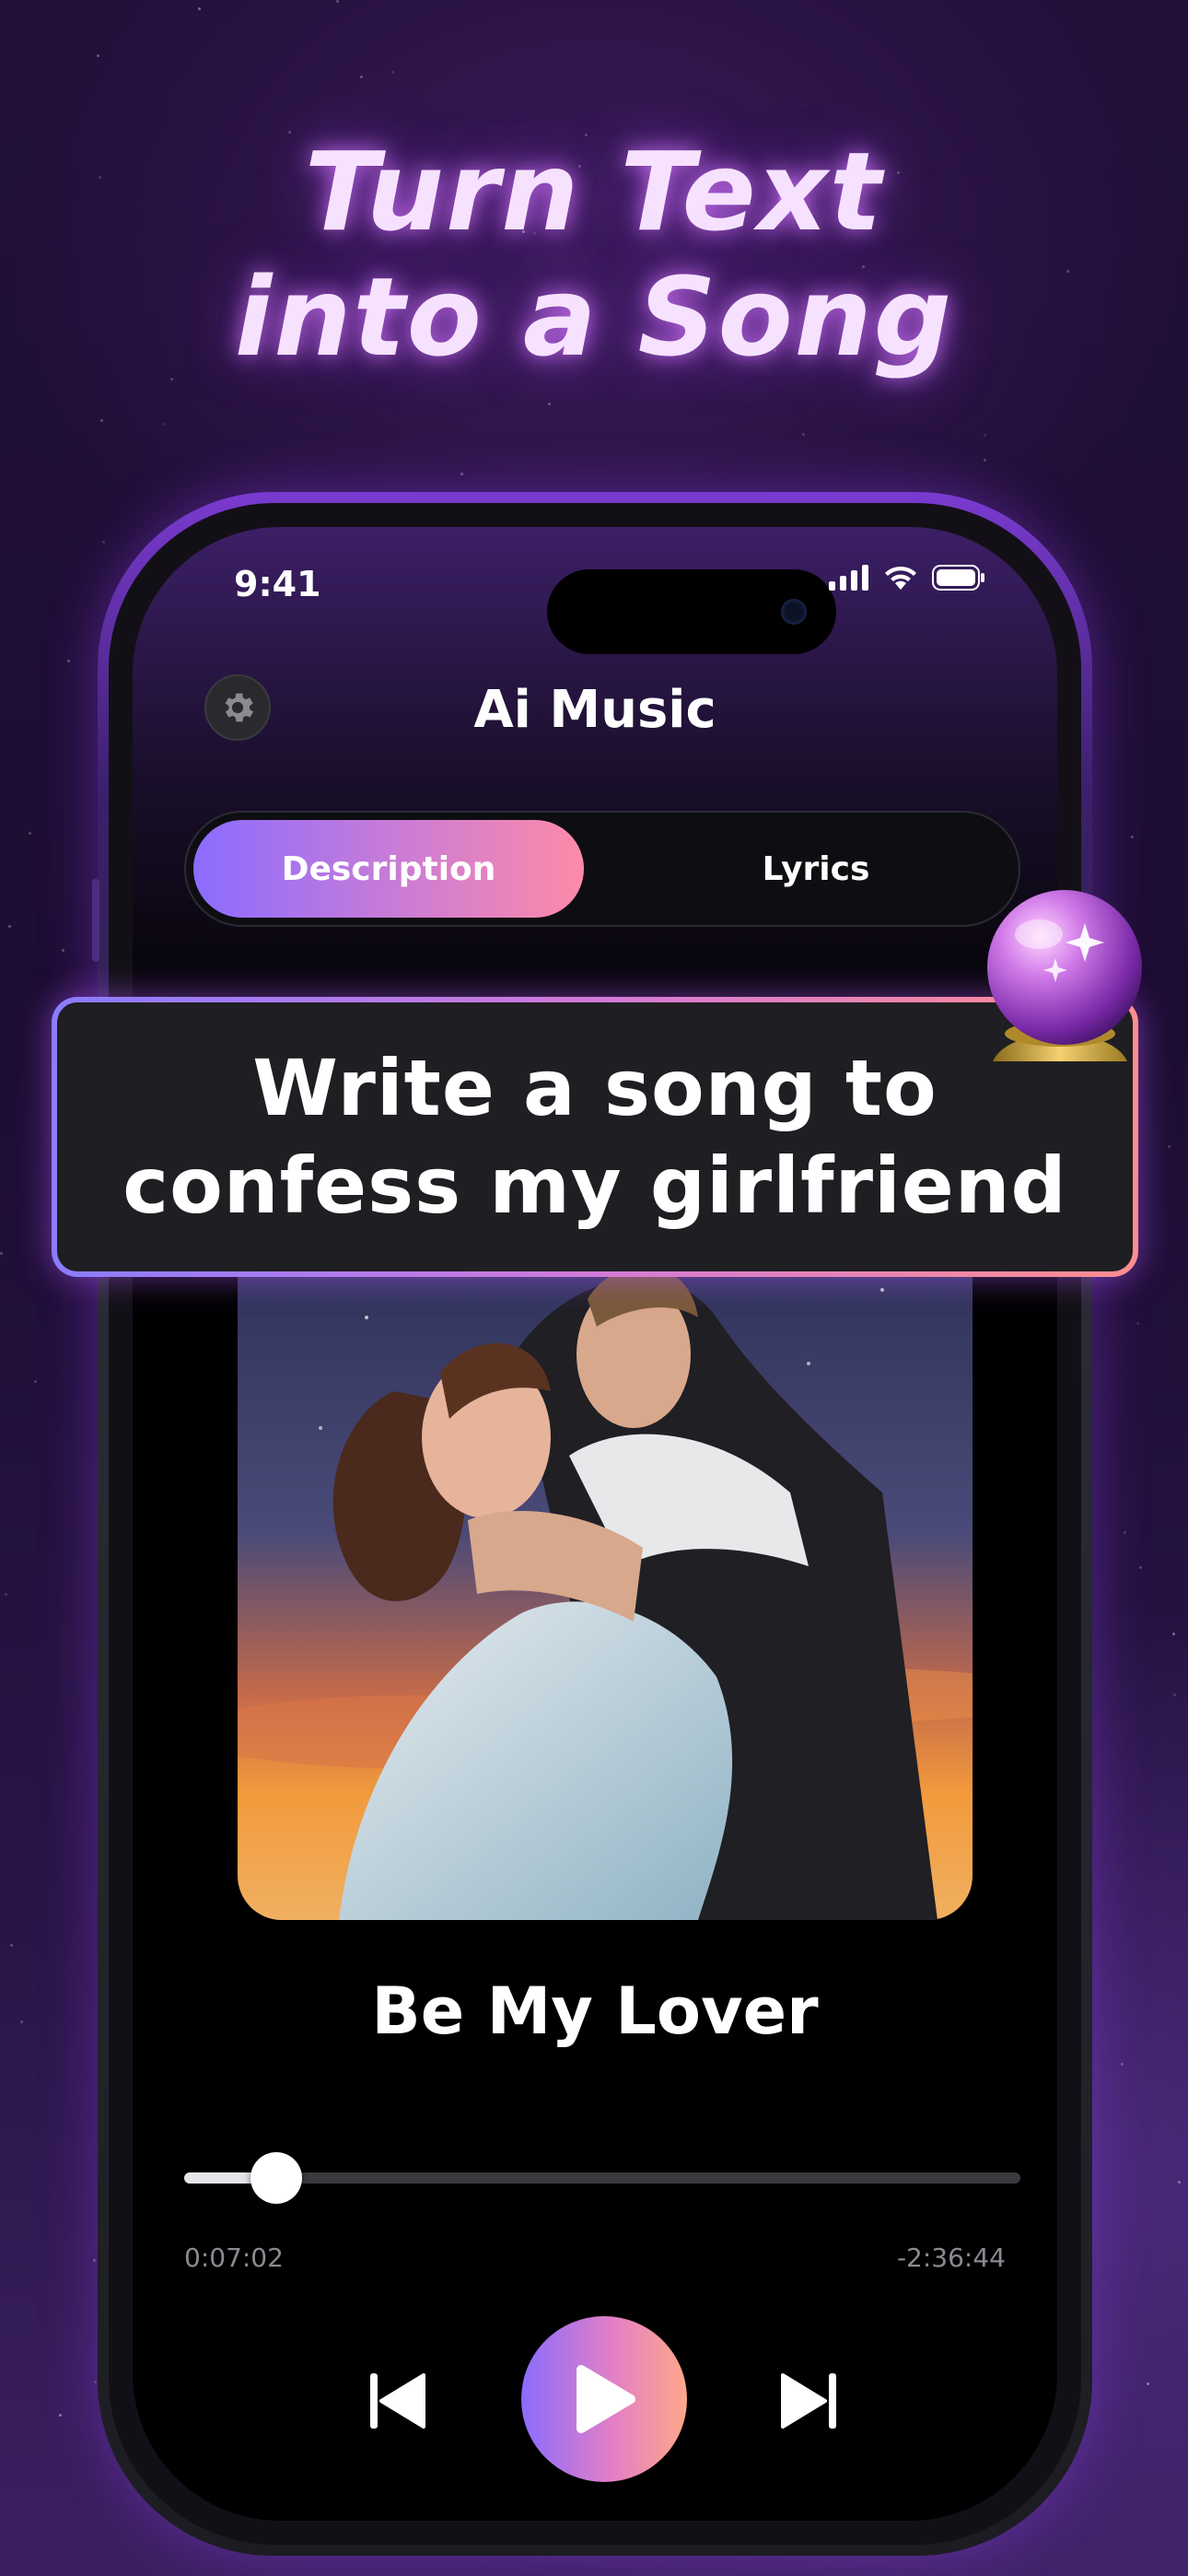 The image size is (1188, 2576). I want to click on remaining-time: -2:36:44, so click(951, 2257).